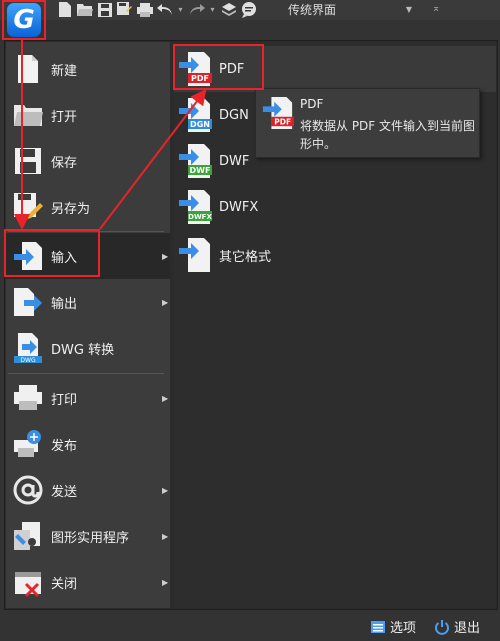 This screenshot has height=641, width=500. What do you see at coordinates (200, 217) in the screenshot?
I see `svg-text: DWFX` at bounding box center [200, 217].